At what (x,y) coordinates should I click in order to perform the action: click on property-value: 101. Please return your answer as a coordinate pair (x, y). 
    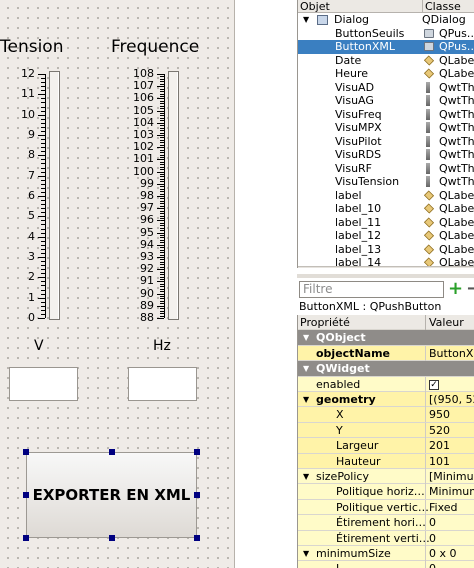
    Looking at the image, I should click on (449, 461).